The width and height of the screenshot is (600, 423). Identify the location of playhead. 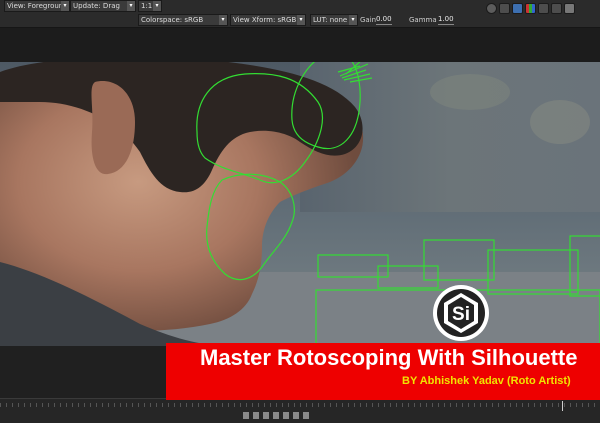
(562, 406).